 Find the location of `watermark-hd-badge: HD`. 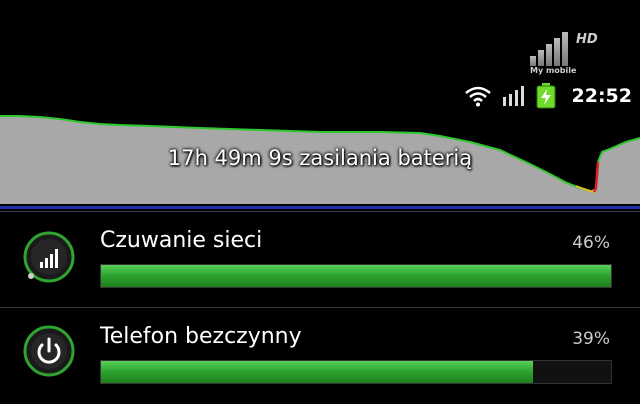

watermark-hd-badge: HD is located at coordinates (587, 39).